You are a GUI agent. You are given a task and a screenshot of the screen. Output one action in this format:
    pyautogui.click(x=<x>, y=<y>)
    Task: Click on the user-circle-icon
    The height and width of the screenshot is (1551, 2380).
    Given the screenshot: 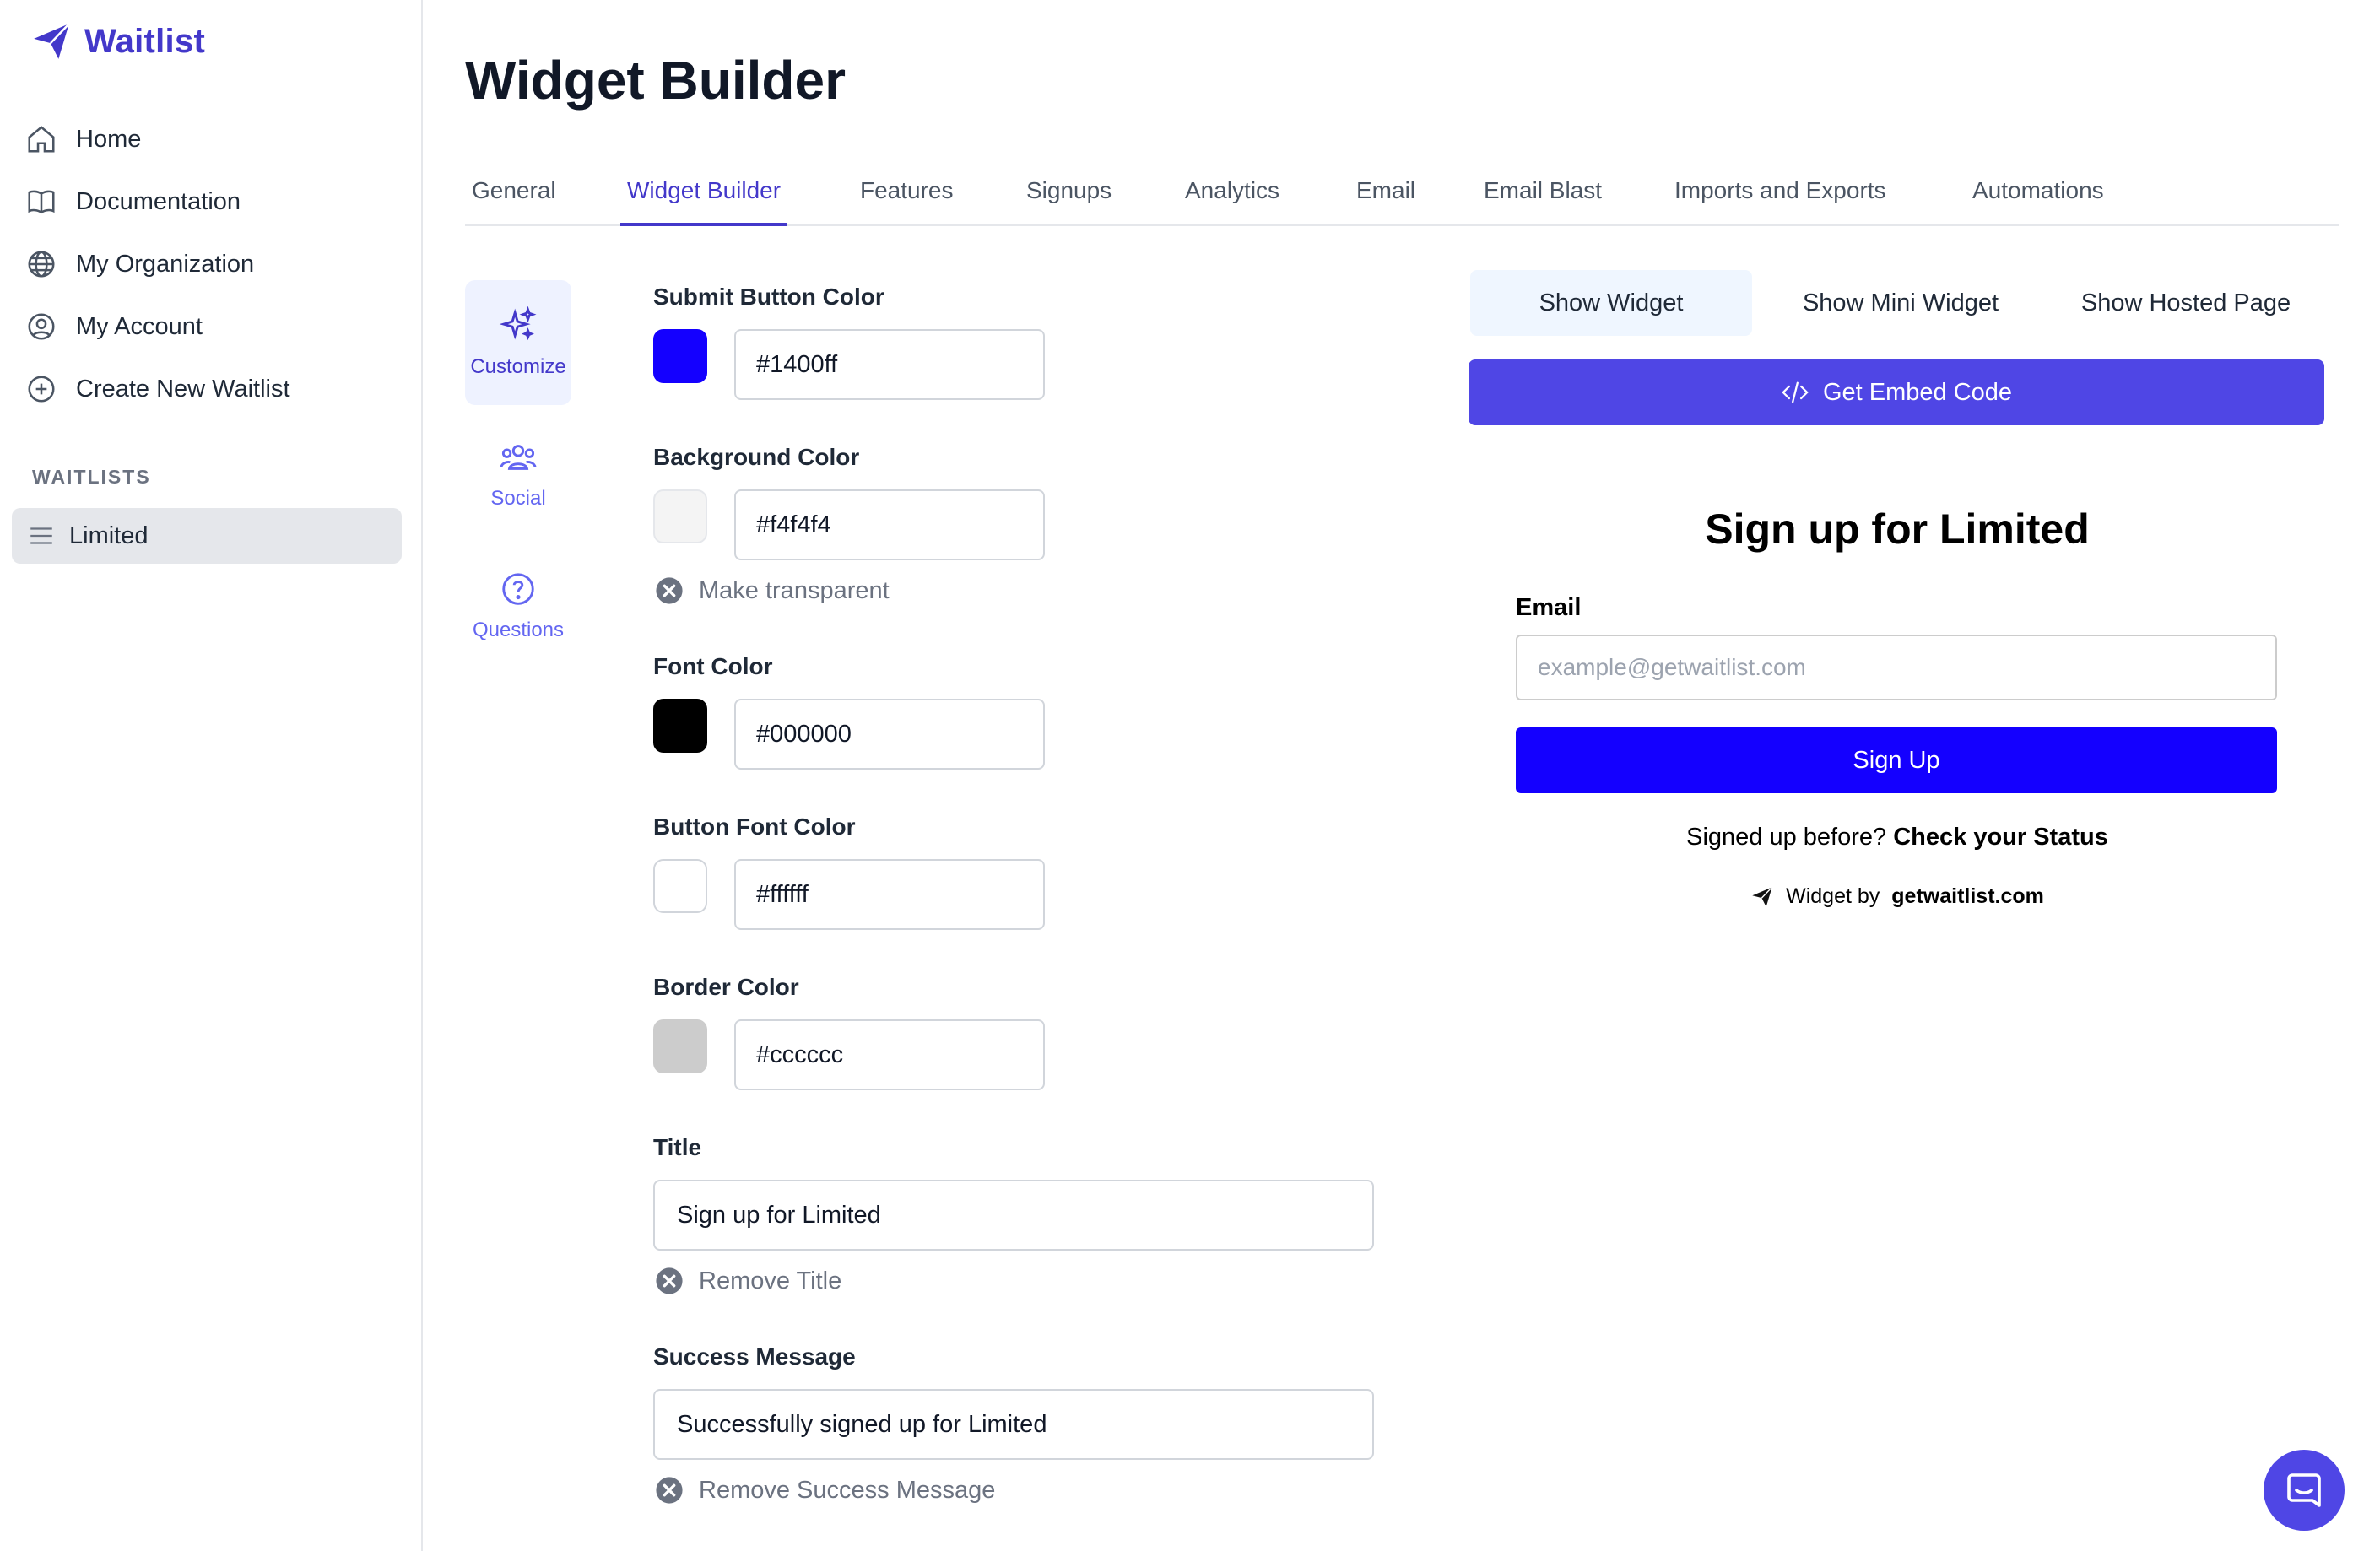 What is the action you would take?
    pyautogui.click(x=41, y=327)
    